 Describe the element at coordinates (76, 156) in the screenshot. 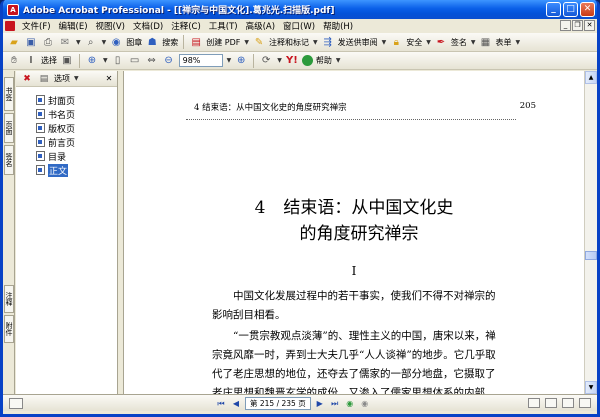

I see `bookmark-item: 目录` at that location.